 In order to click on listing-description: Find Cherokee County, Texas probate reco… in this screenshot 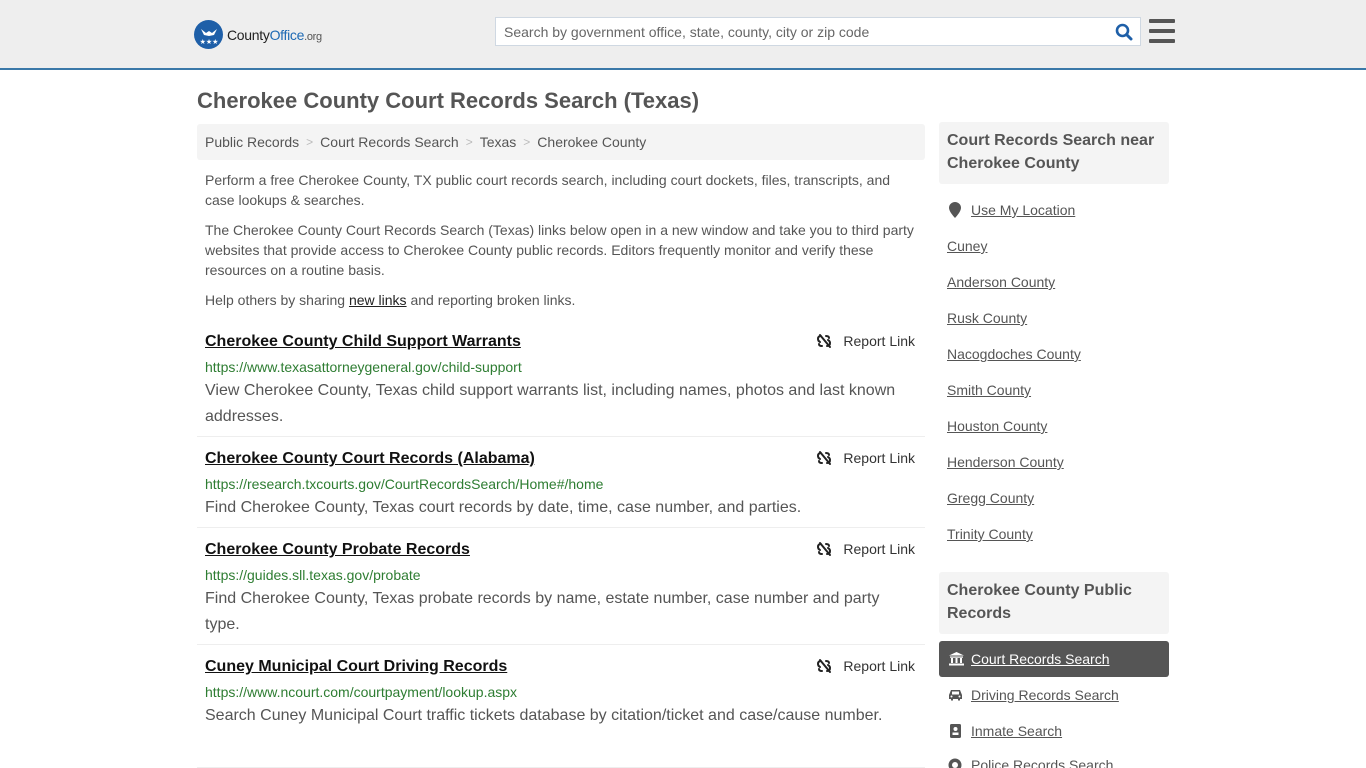, I will do `click(542, 611)`.